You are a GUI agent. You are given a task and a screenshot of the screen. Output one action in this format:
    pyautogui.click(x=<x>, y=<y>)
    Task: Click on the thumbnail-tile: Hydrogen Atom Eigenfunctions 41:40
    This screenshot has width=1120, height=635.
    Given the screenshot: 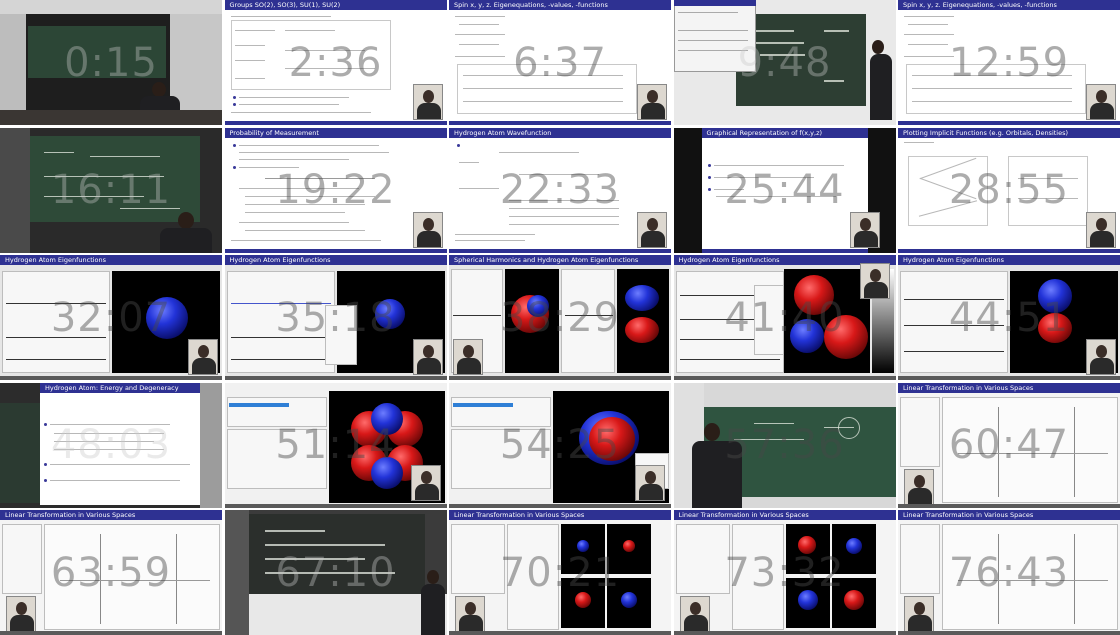 What is the action you would take?
    pyautogui.click(x=784, y=317)
    